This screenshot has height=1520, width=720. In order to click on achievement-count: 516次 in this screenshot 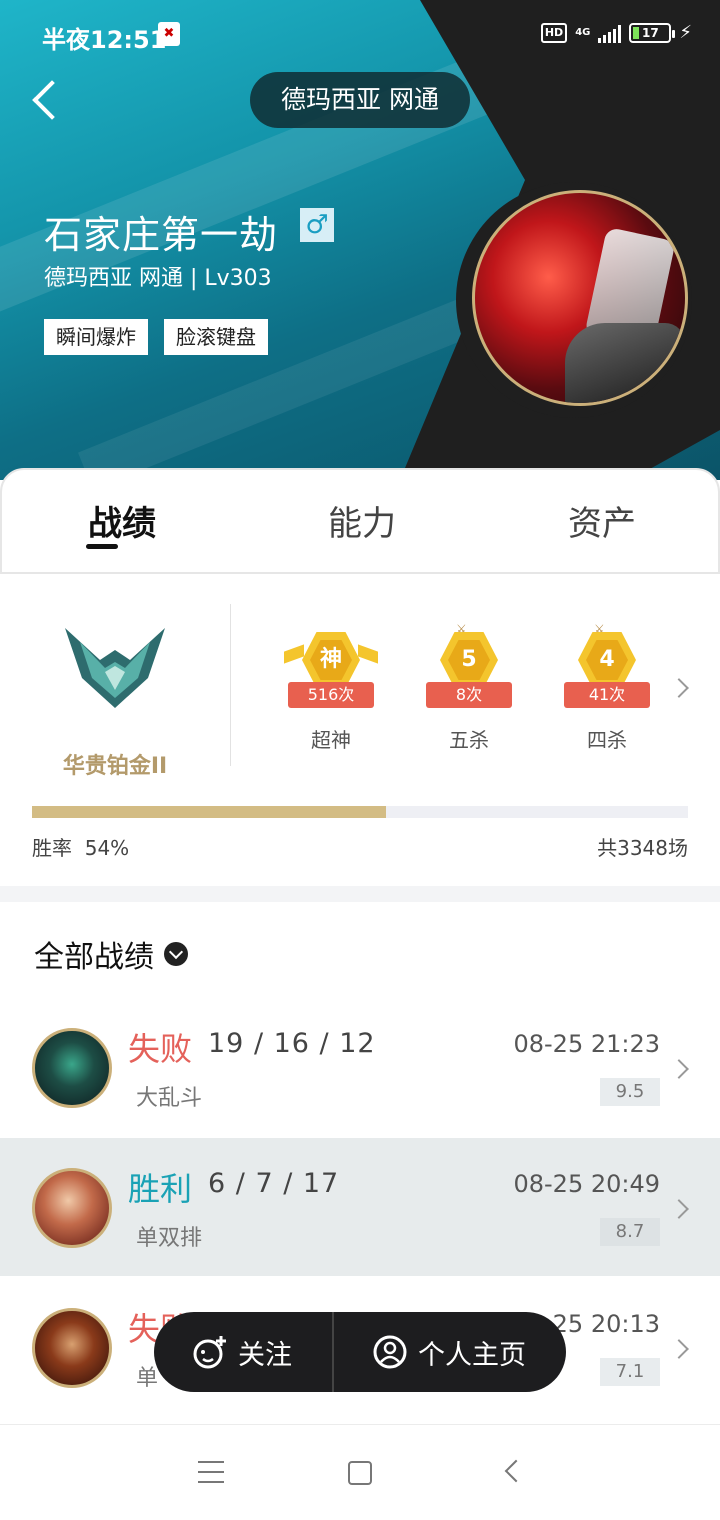, I will do `click(331, 695)`.